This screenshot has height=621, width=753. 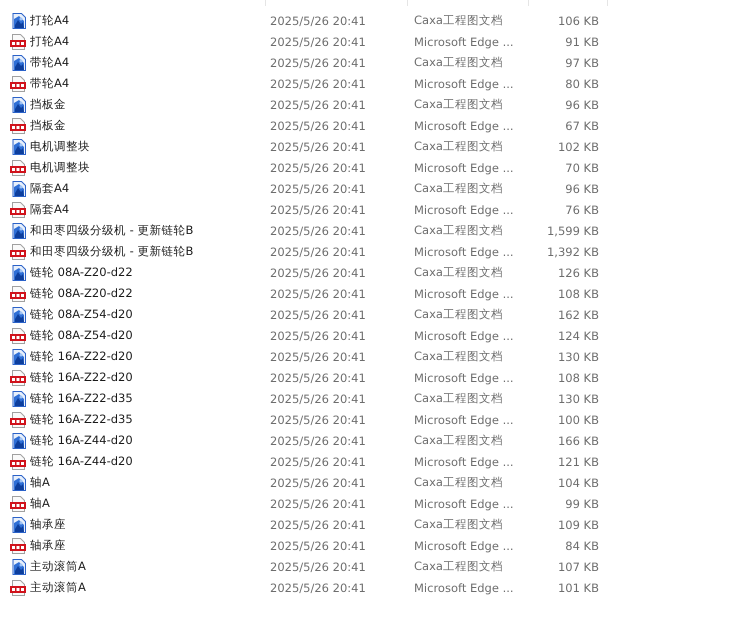 What do you see at coordinates (376, 251) in the screenshot?
I see `file-row: 和田枣四级分级机 - 更新链轮B 2025/5/26 20:41 Microsoft Edge ... 1,392 KB` at bounding box center [376, 251].